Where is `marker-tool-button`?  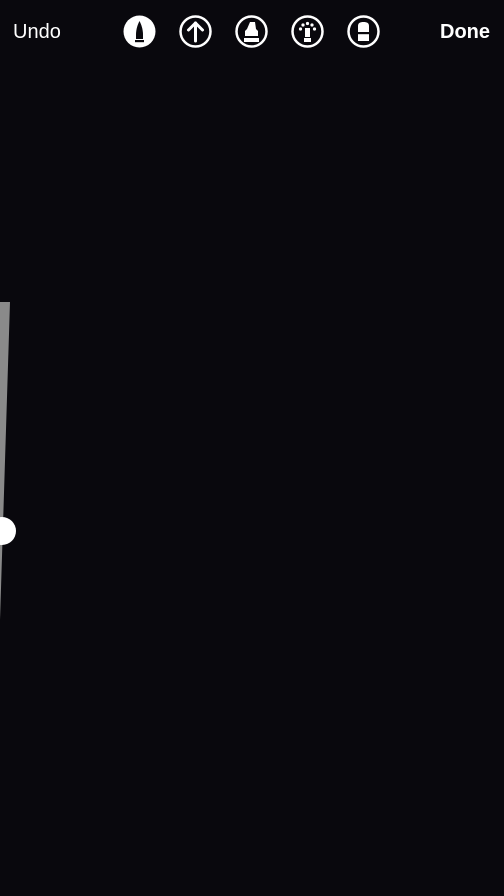
marker-tool-button is located at coordinates (251, 31).